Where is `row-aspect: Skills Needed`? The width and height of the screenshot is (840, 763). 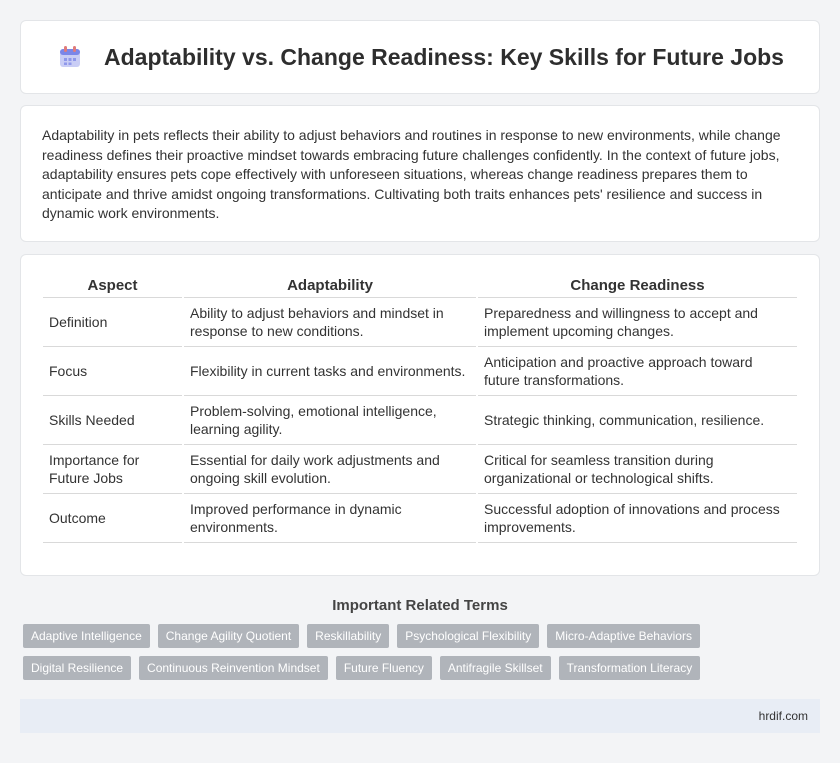 row-aspect: Skills Needed is located at coordinates (112, 420).